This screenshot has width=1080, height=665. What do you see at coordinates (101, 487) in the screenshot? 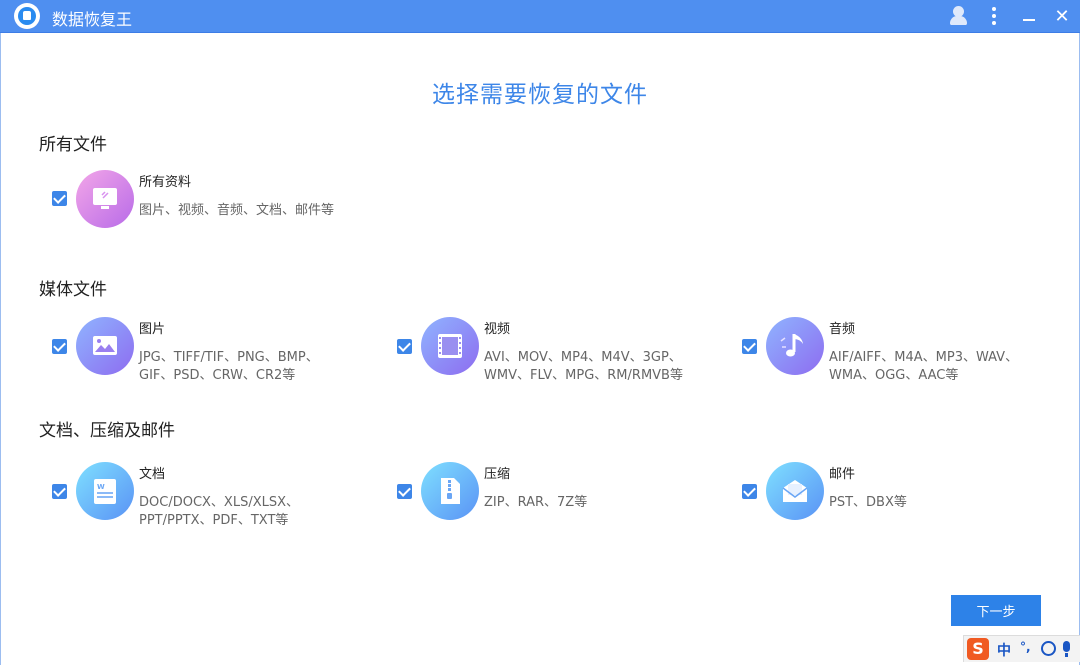
I see `svg-text: W` at bounding box center [101, 487].